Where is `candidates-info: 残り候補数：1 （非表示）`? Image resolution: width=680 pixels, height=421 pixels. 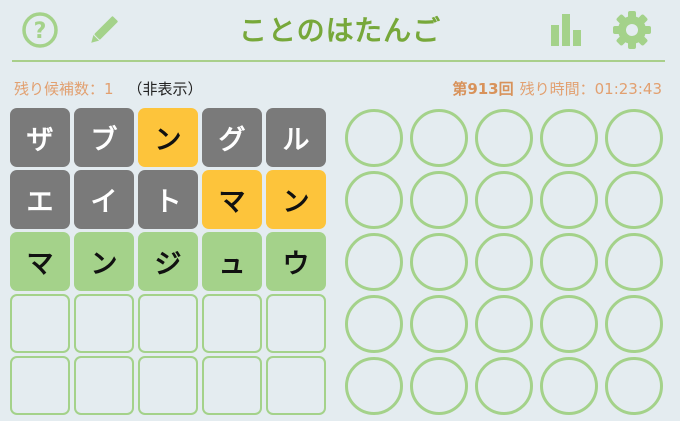
candidates-info: 残り候補数：1 （非表示） is located at coordinates (108, 88).